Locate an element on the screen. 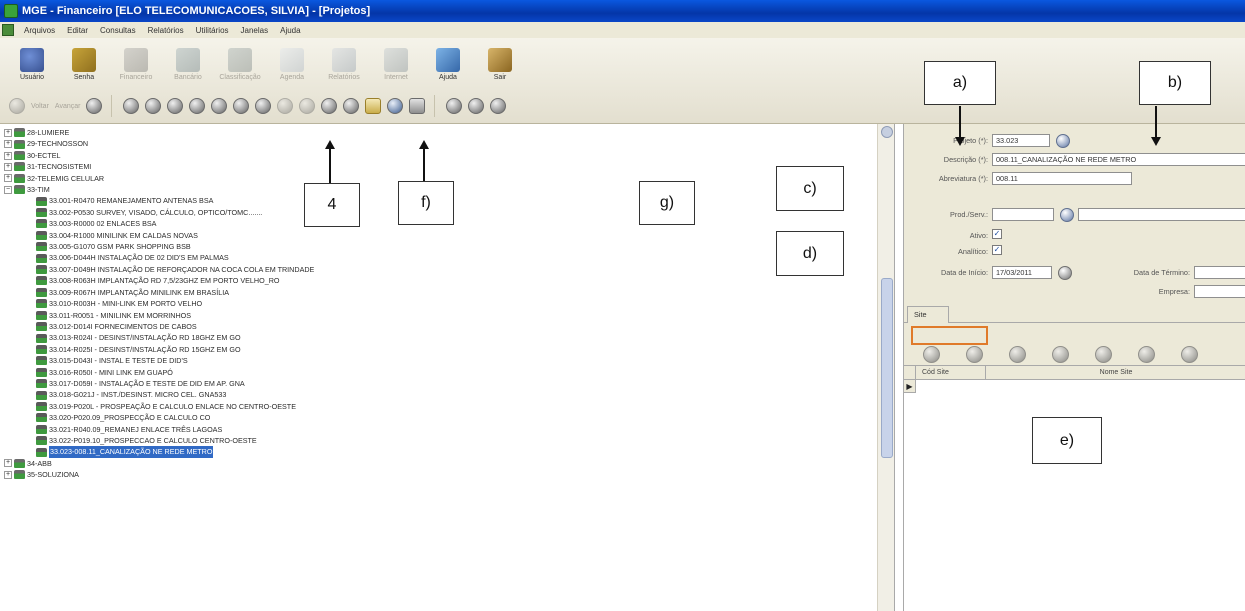 The height and width of the screenshot is (611, 1245). menu-janelas: Janelas is located at coordinates (255, 30).